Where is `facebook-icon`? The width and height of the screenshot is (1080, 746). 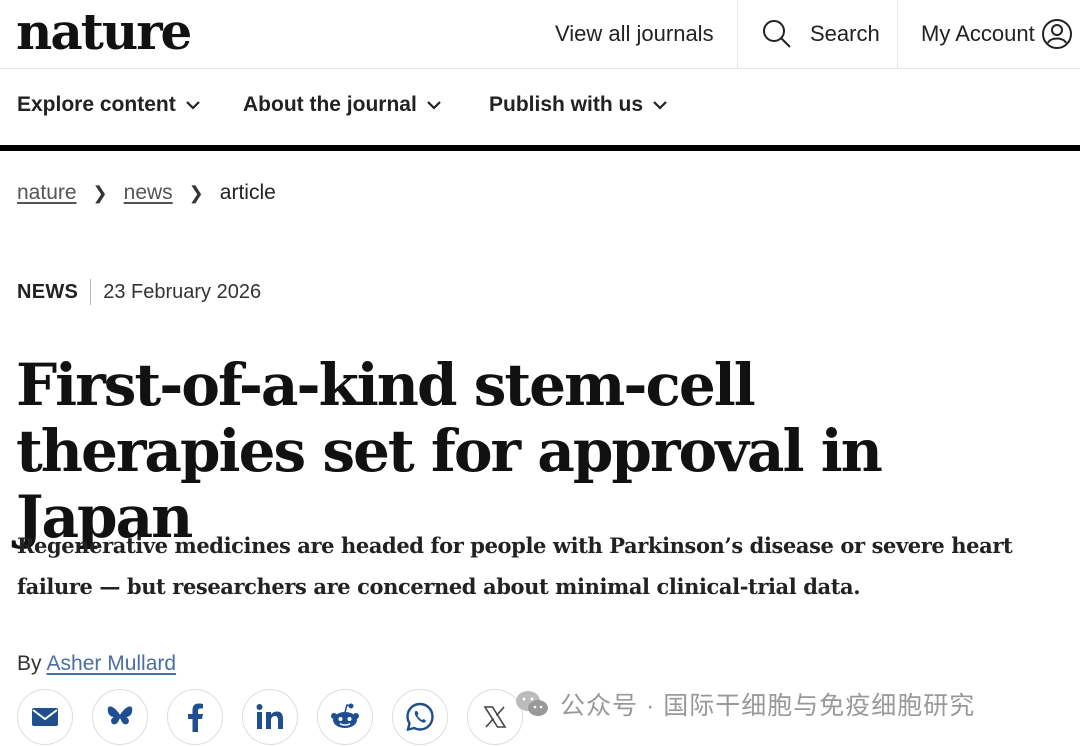 facebook-icon is located at coordinates (195, 717).